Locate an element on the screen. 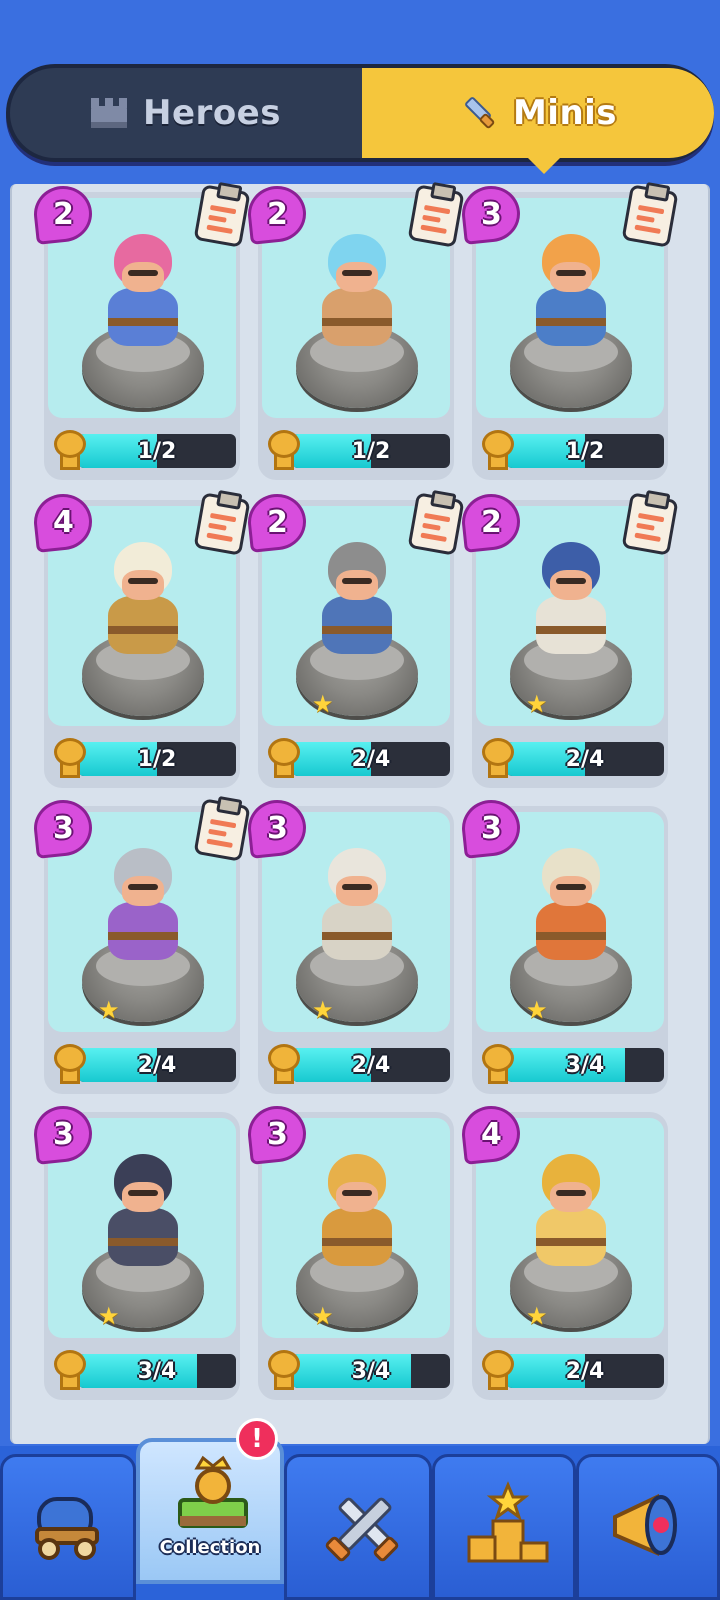 Image resolution: width=720 pixels, height=1600 pixels. nav-collection-label: Collection is located at coordinates (210, 1547).